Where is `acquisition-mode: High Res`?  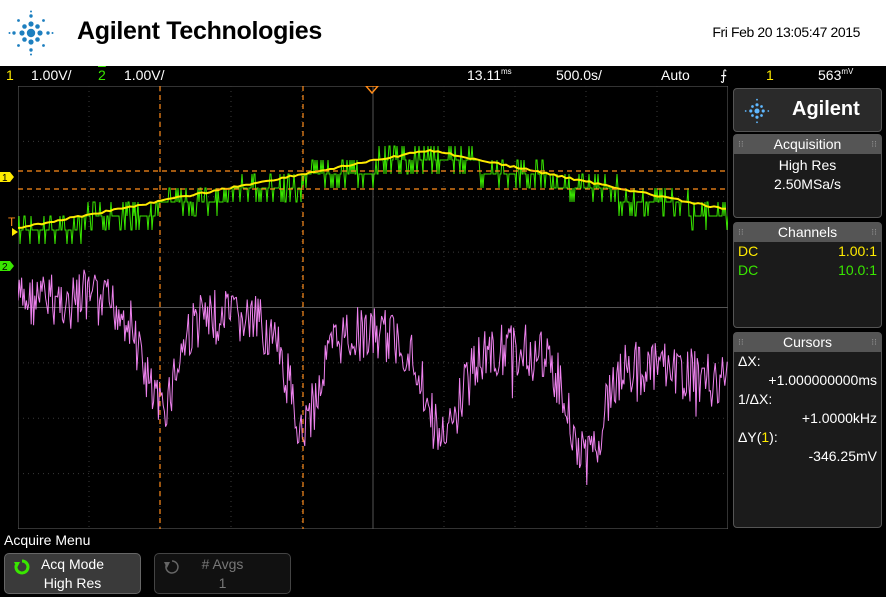
acquisition-mode: High Res is located at coordinates (807, 165).